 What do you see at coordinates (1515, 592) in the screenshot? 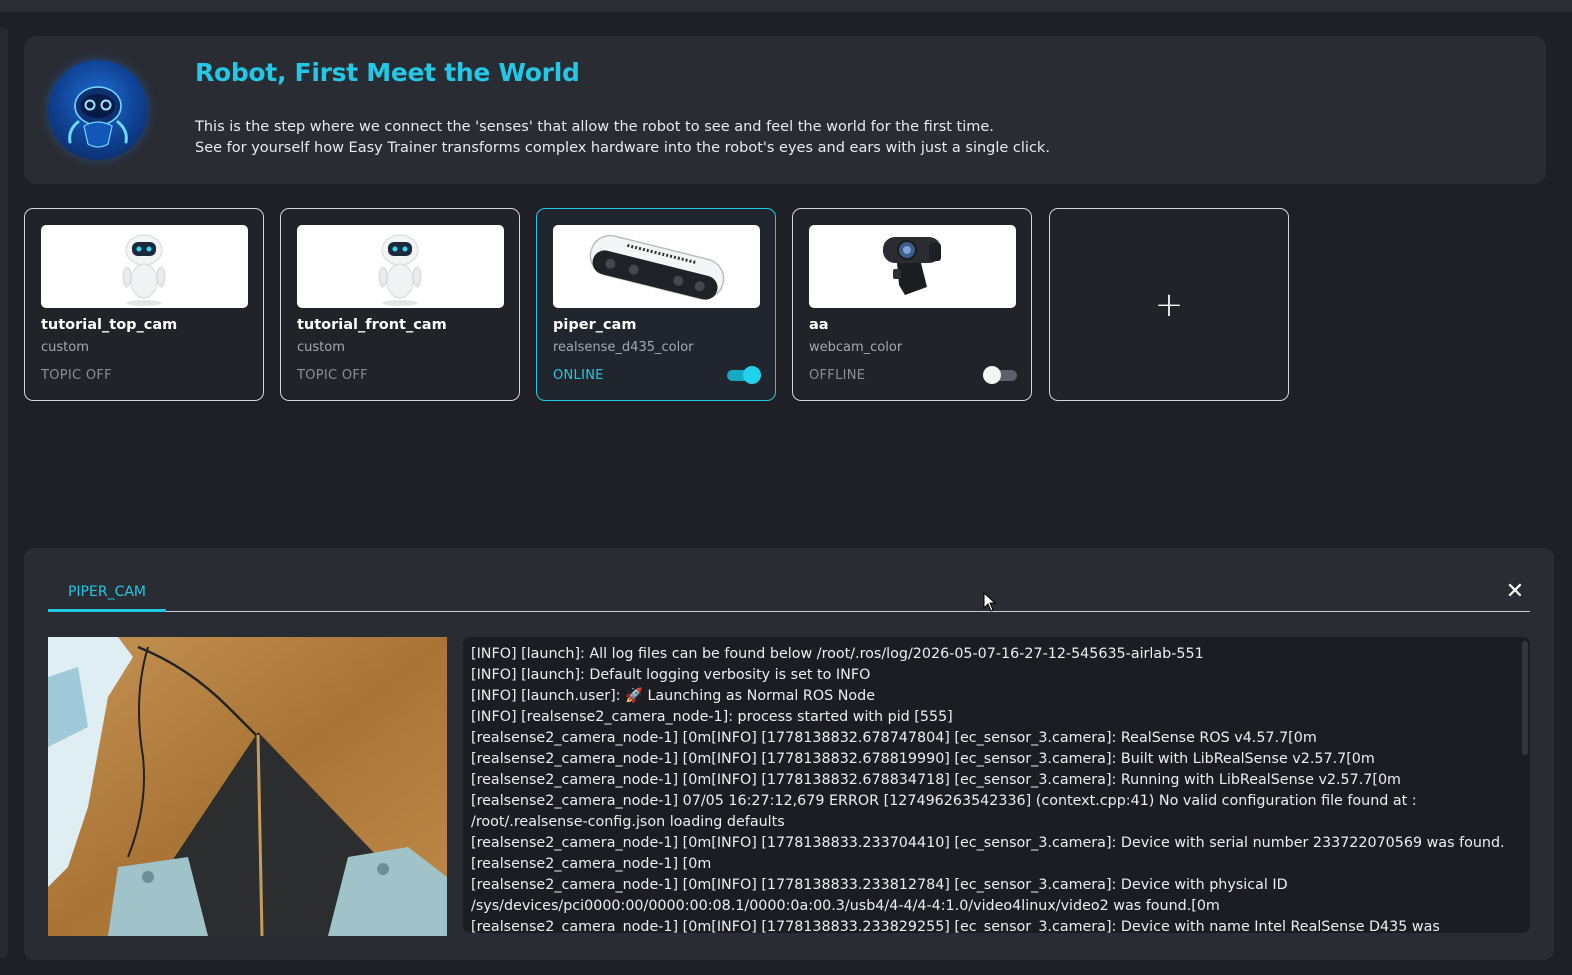
I see `close-icon: ✕` at bounding box center [1515, 592].